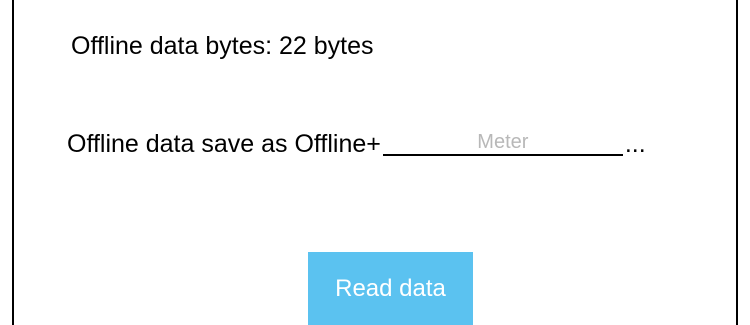 The height and width of the screenshot is (325, 750). I want to click on filename-input, so click(502, 144).